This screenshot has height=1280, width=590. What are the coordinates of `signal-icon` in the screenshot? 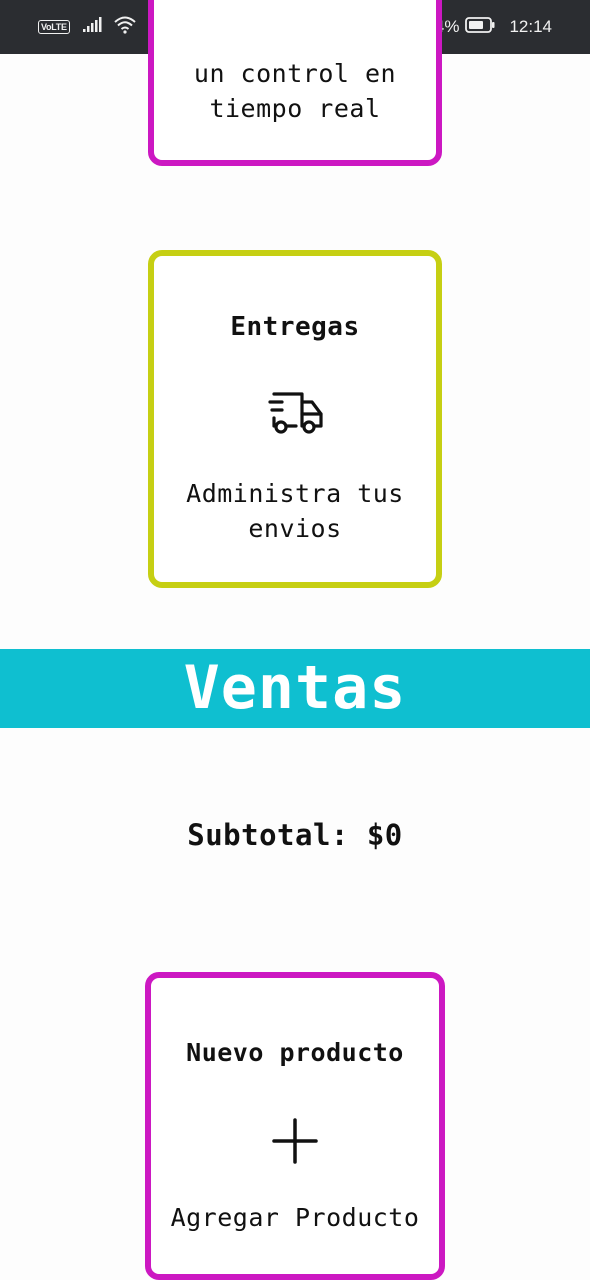 It's located at (92, 27).